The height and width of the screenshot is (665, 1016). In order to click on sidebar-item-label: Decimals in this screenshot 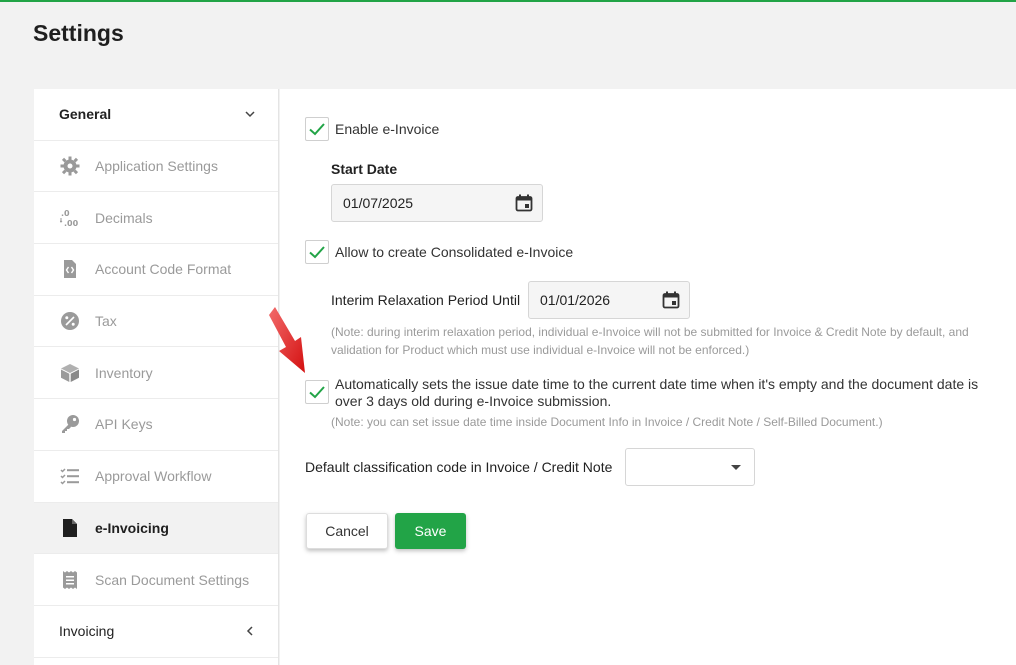, I will do `click(124, 217)`.